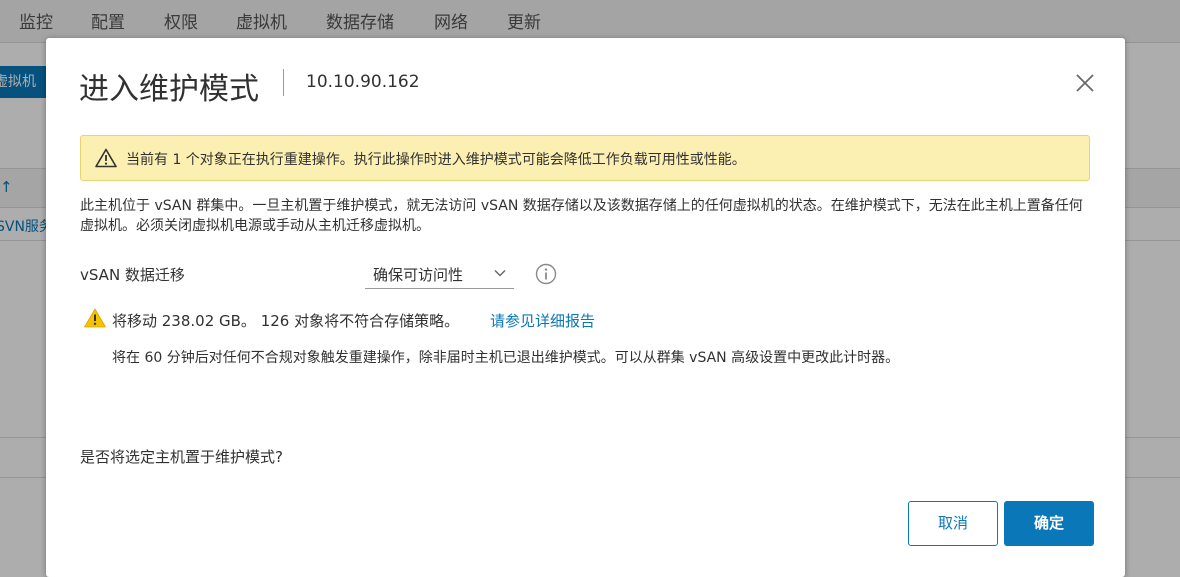 This screenshot has height=577, width=1180. What do you see at coordinates (1085, 83) in the screenshot?
I see `close-icon` at bounding box center [1085, 83].